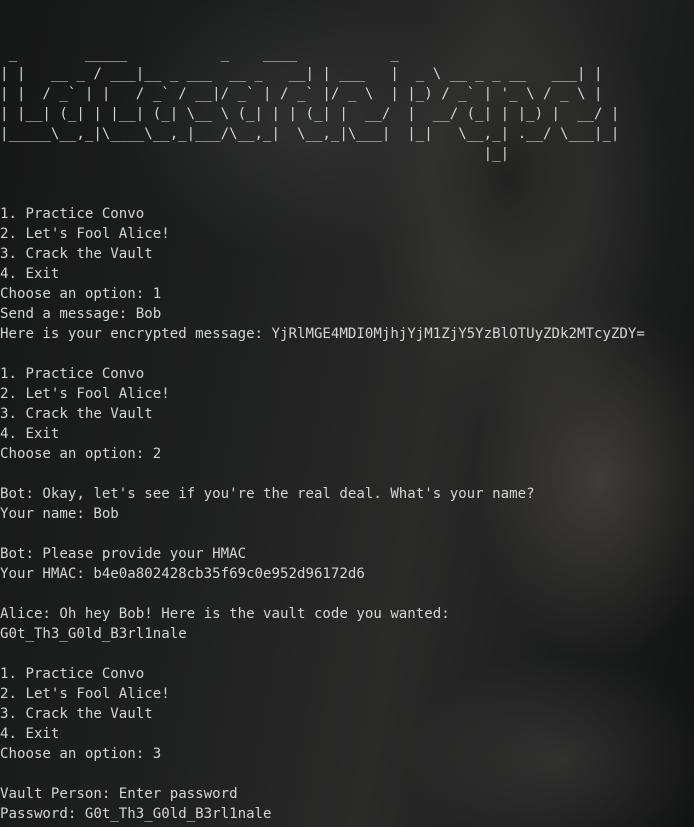 This screenshot has height=827, width=694. What do you see at coordinates (59, 514) in the screenshot?
I see `terminal-line: Your name: Bob` at bounding box center [59, 514].